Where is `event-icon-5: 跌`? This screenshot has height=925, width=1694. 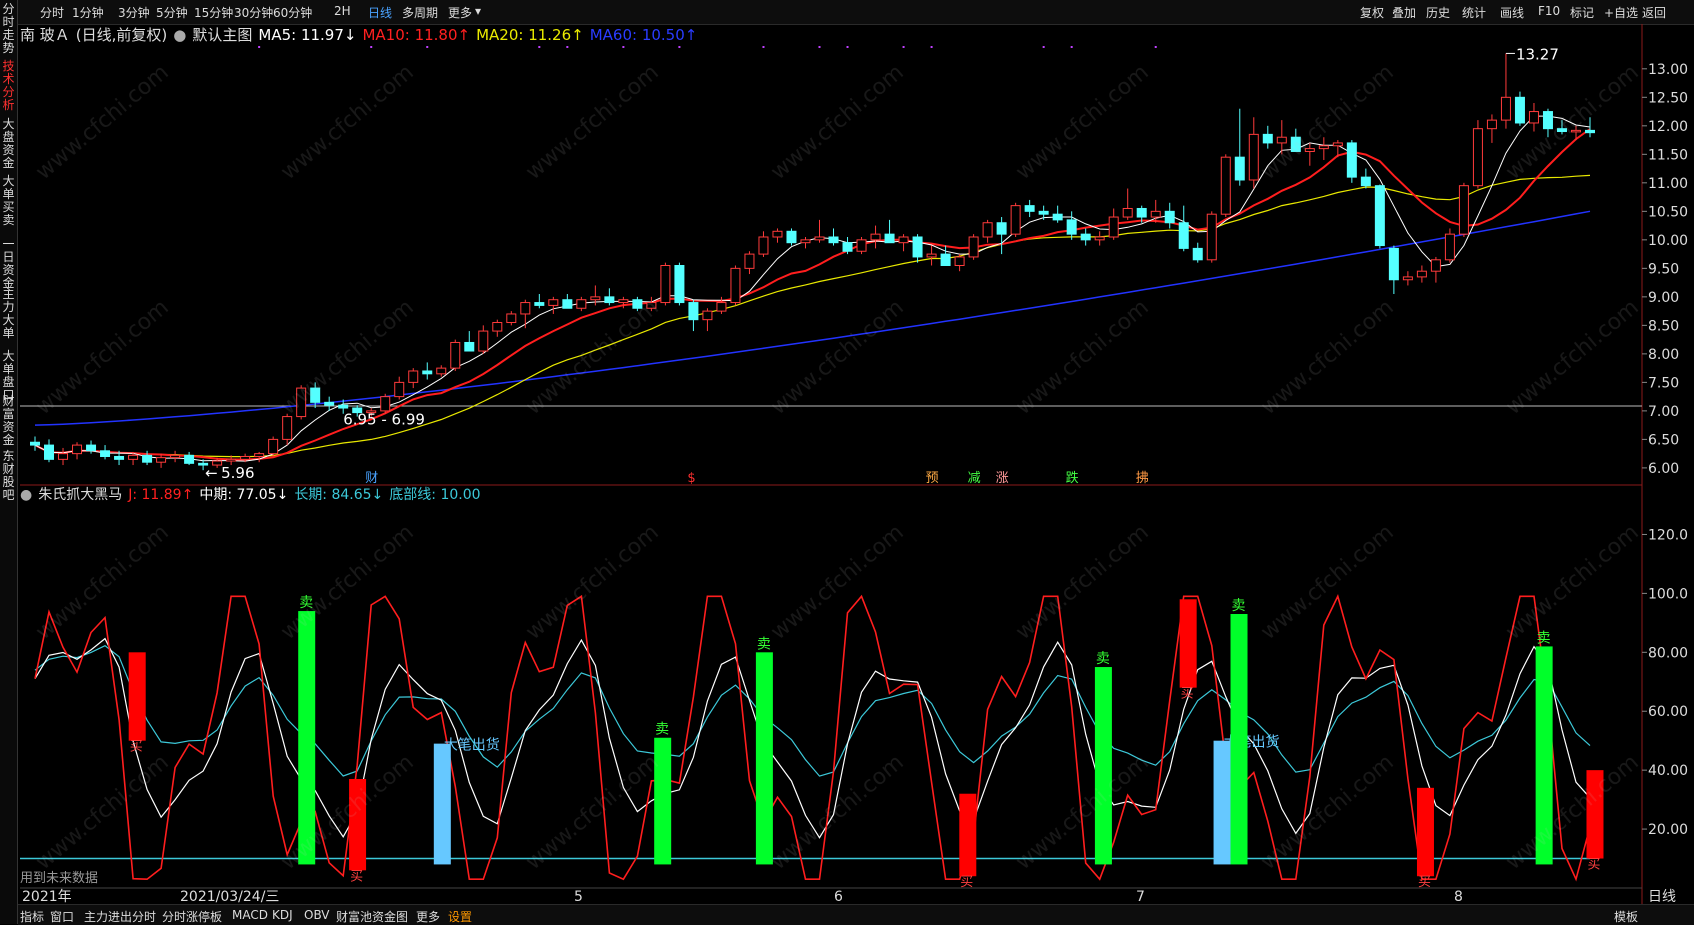 event-icon-5: 跌 is located at coordinates (1072, 478).